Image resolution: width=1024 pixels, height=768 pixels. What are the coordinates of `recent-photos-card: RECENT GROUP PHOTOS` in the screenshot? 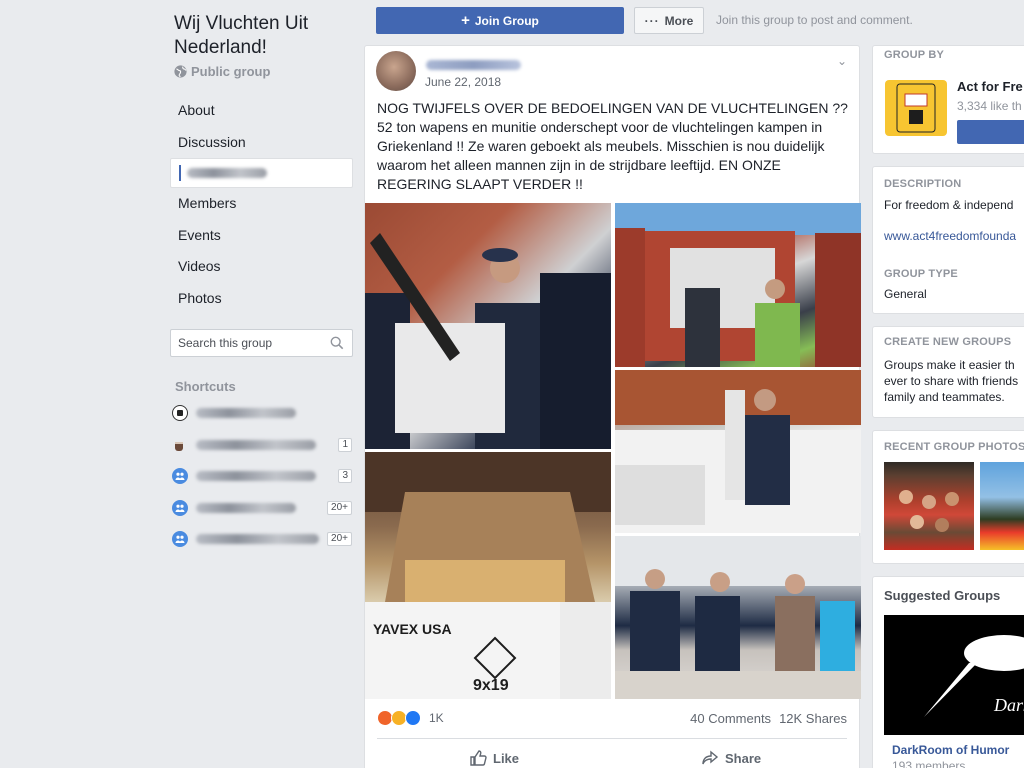 It's located at (948, 497).